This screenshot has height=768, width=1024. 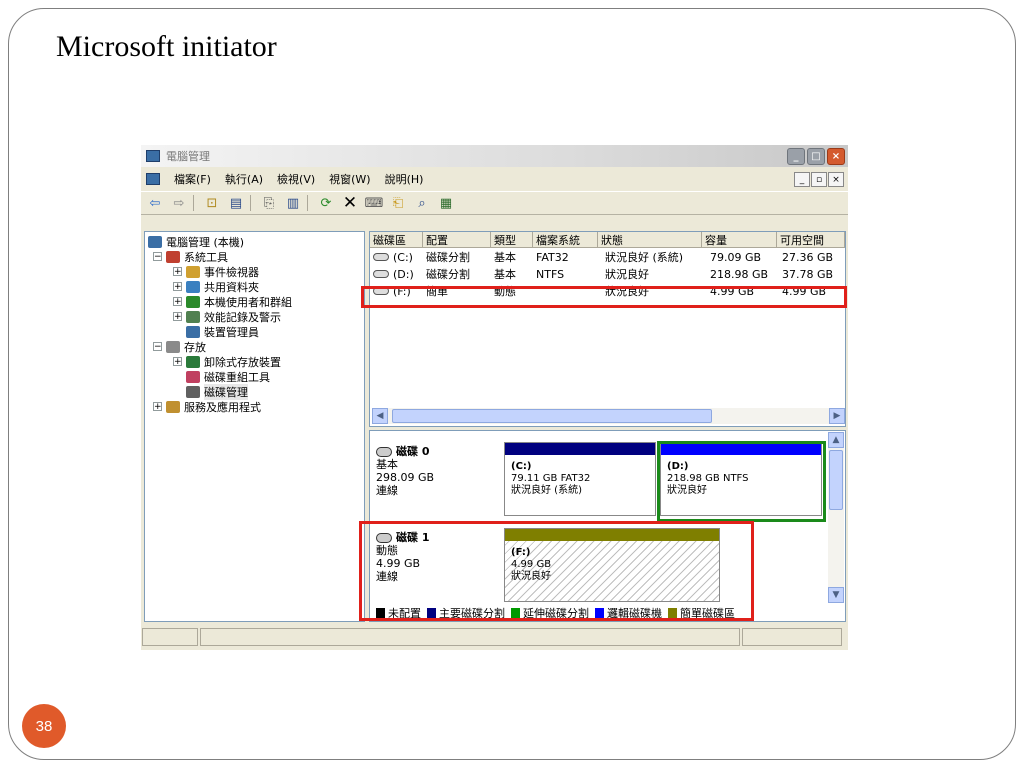 What do you see at coordinates (155, 203) in the screenshot?
I see `back-arrow-icon: ⇦` at bounding box center [155, 203].